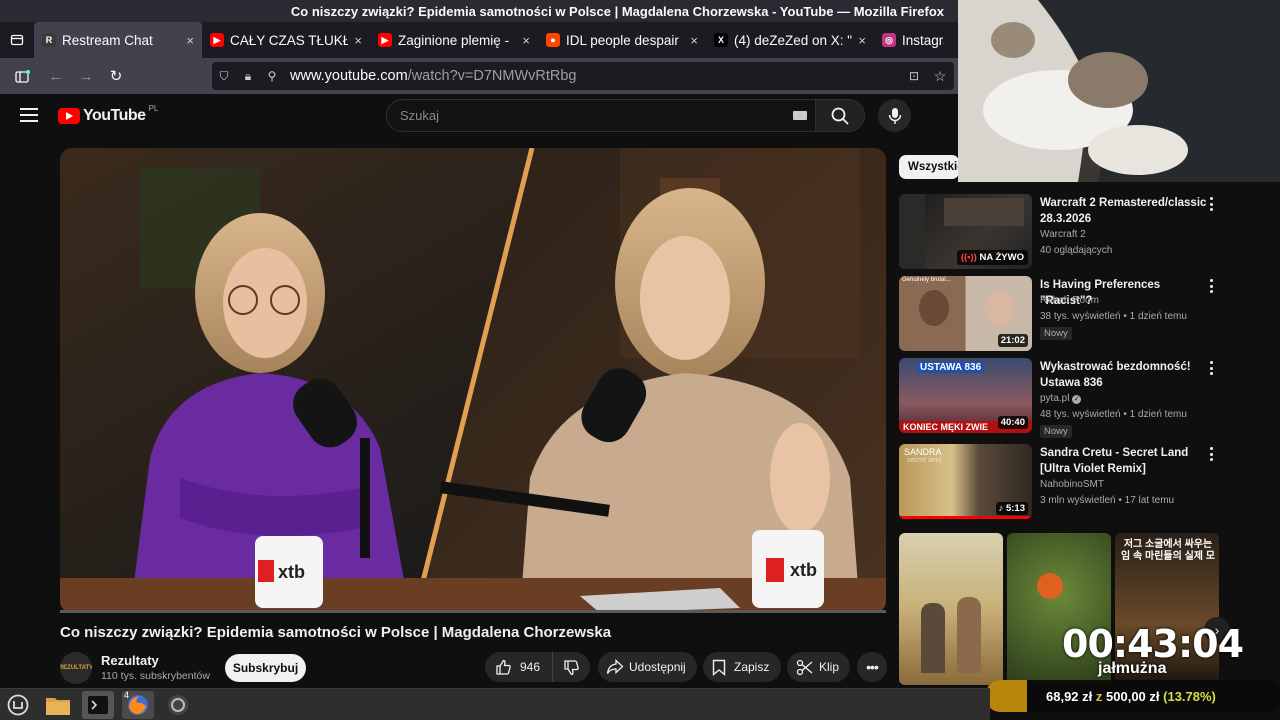 This screenshot has height=720, width=1280. I want to click on related-video-channel: NahobinoSMT, so click(1072, 485).